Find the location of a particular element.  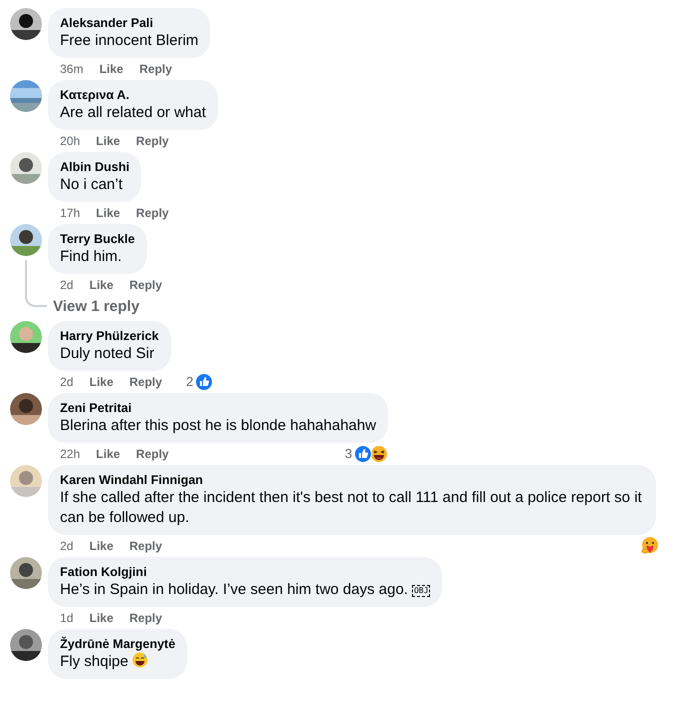

comment-text: If she called after the incident then it's best not to call 111 and fill out a police report so it can be followed up. is located at coordinates (351, 507).